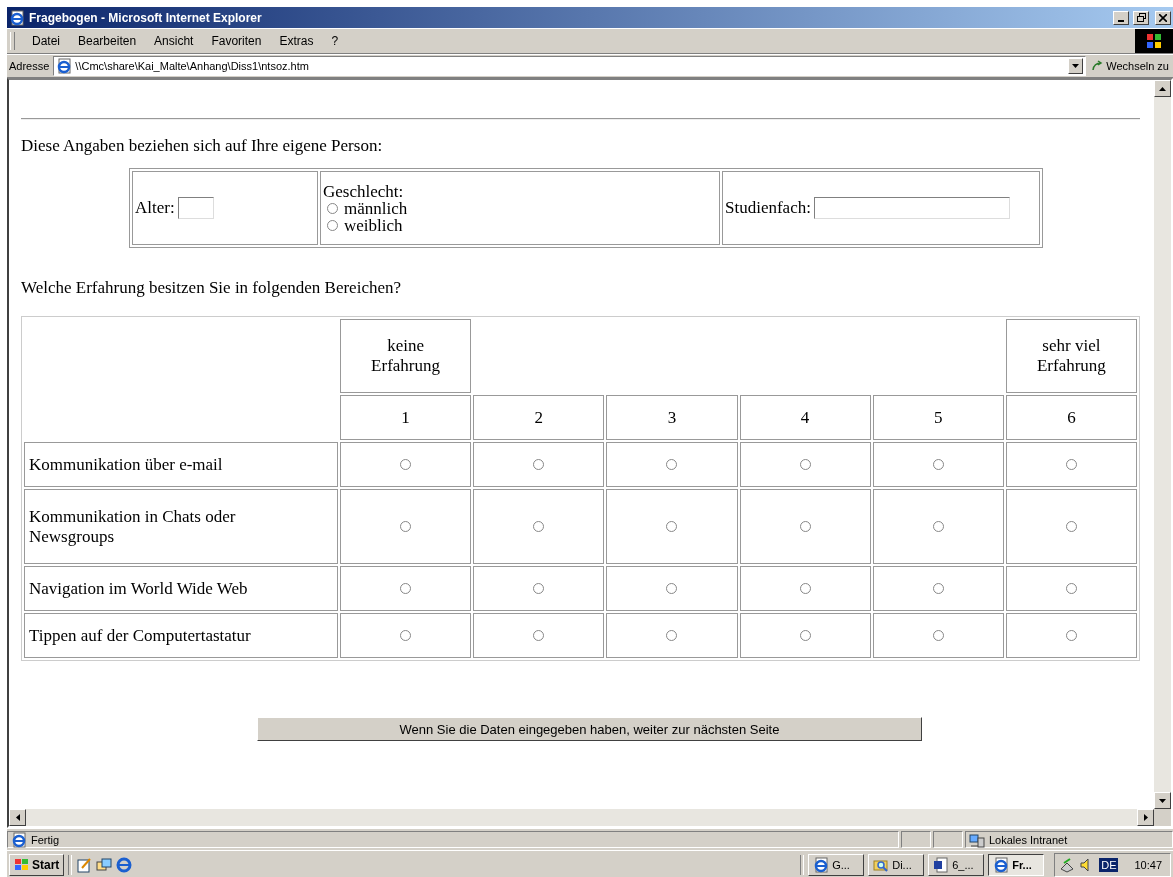 The height and width of the screenshot is (877, 1173). What do you see at coordinates (376, 208) in the screenshot?
I see `option-label: männlich` at bounding box center [376, 208].